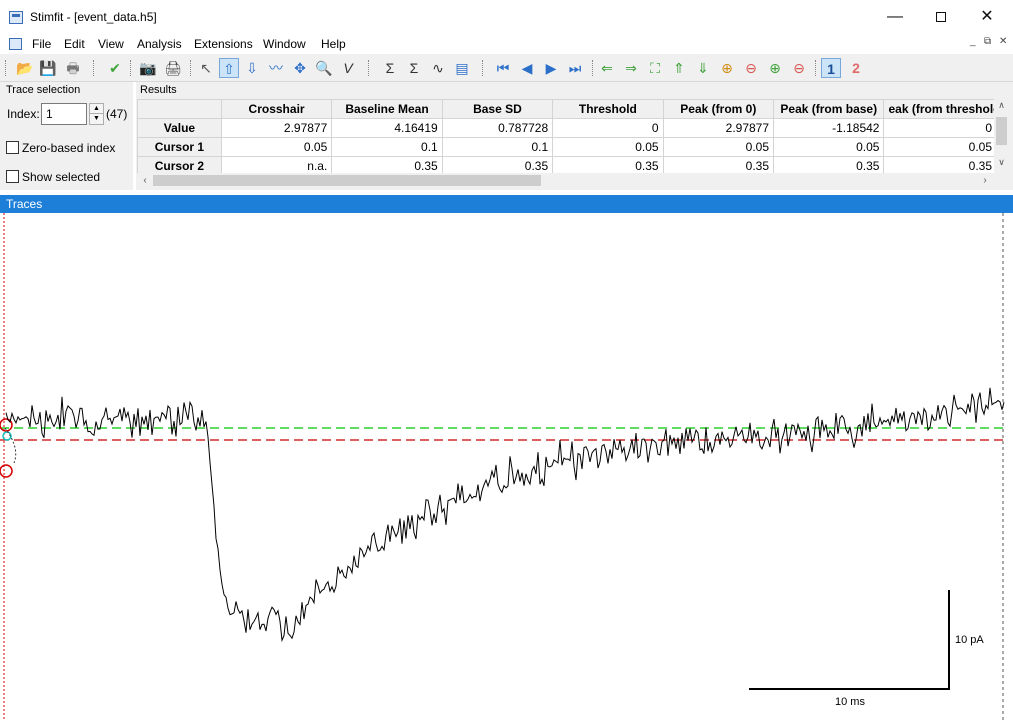 Image resolution: width=1013 pixels, height=720 pixels. I want to click on zero-based-index-checkbox: Zero-based index, so click(60, 148).